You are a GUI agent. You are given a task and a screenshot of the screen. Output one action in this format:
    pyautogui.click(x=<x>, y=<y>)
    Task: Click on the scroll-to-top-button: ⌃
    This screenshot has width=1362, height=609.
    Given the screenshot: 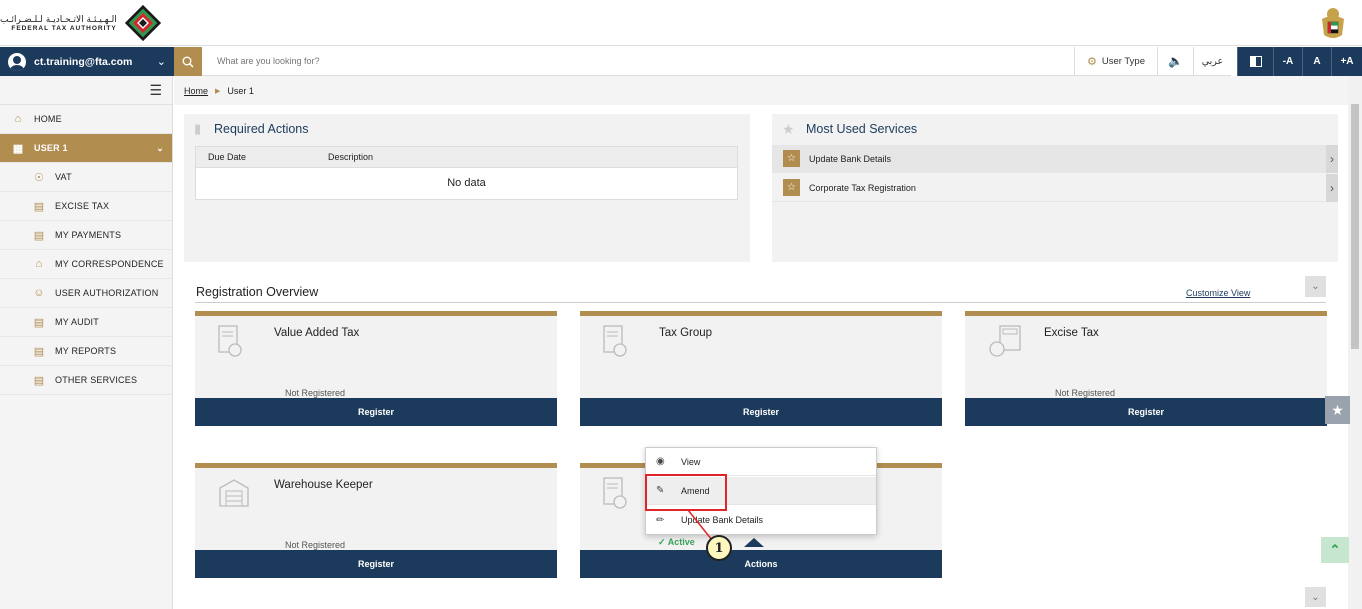 What is the action you would take?
    pyautogui.click(x=1335, y=550)
    